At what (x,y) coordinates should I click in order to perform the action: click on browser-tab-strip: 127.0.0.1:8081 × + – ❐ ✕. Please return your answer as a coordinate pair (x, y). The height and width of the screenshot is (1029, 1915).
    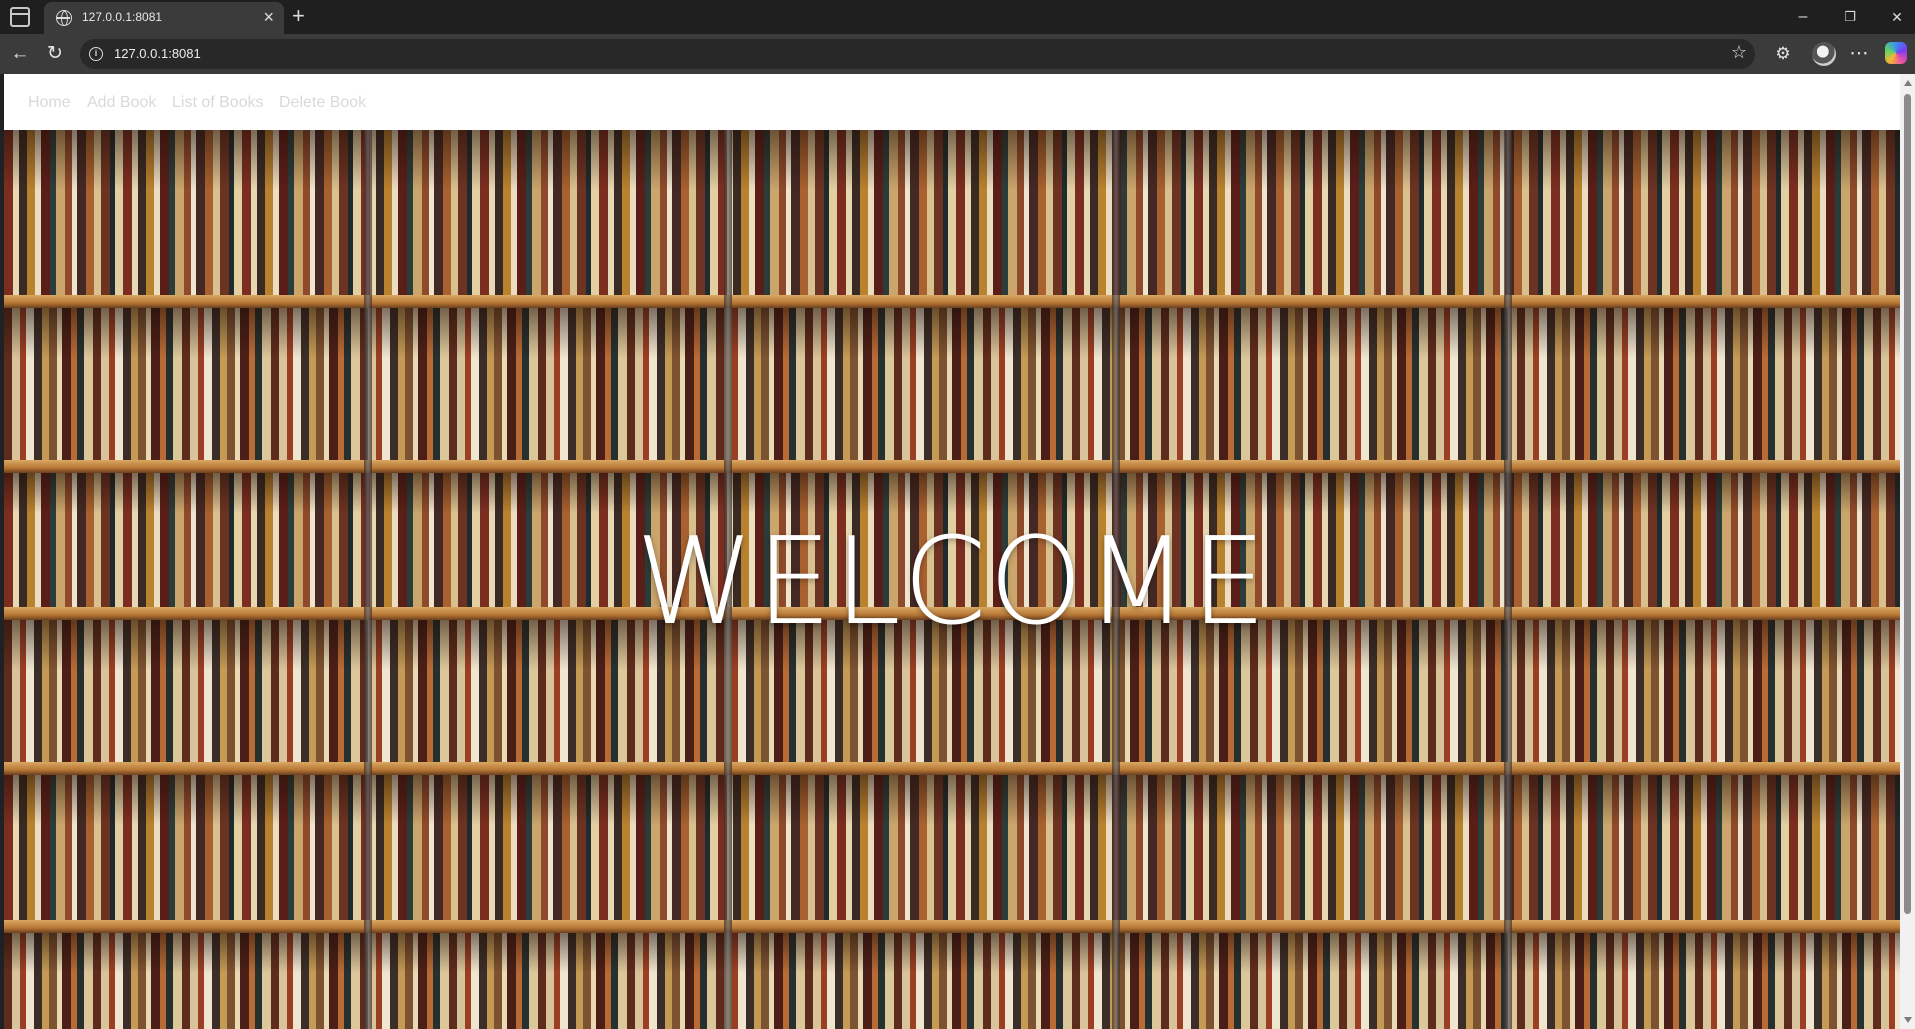
    Looking at the image, I should click on (957, 17).